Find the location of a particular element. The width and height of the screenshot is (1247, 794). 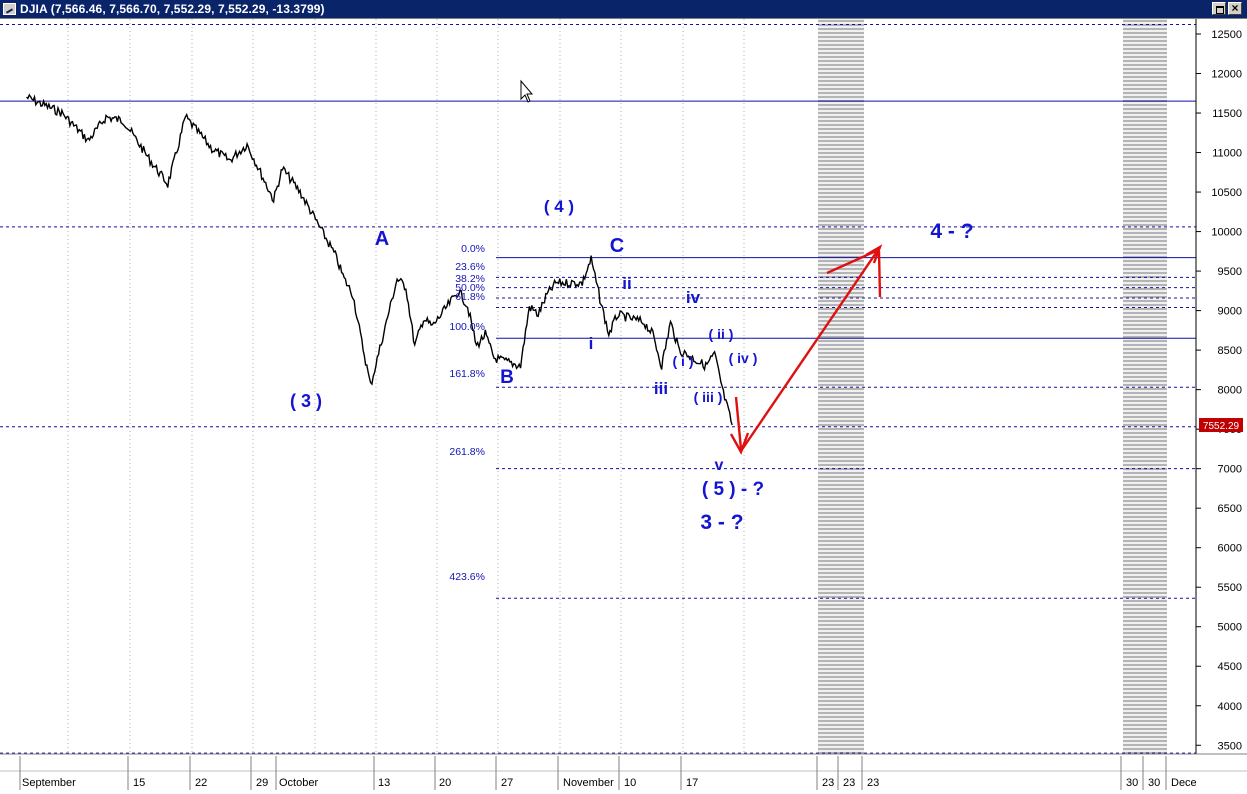

wave-label: ( 5 ) - ? is located at coordinates (733, 489).